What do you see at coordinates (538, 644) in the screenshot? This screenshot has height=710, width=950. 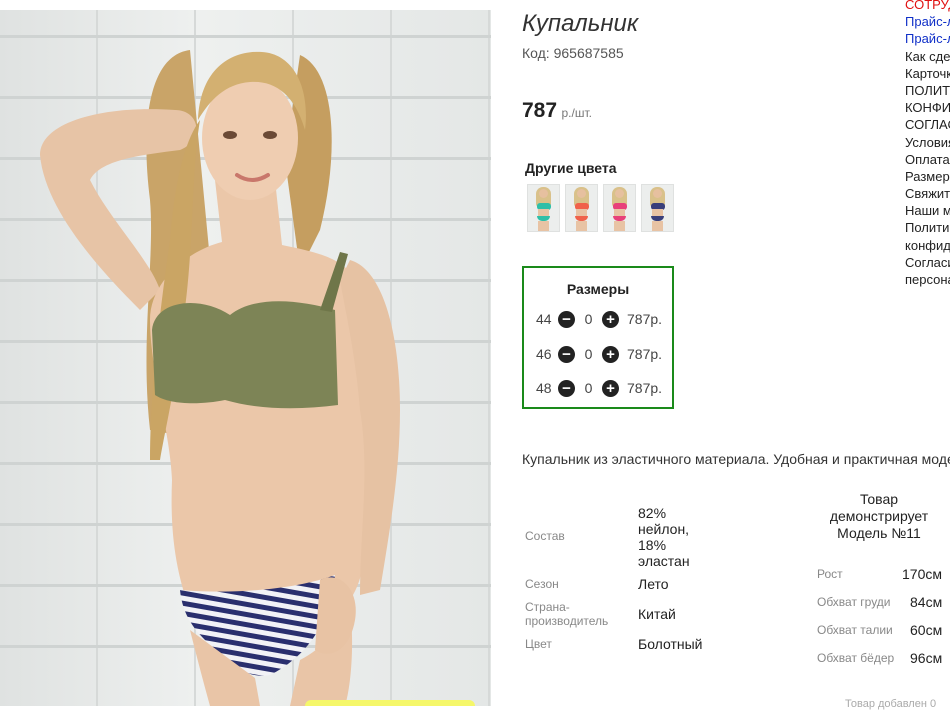 I see `spec-label: Цвет` at bounding box center [538, 644].